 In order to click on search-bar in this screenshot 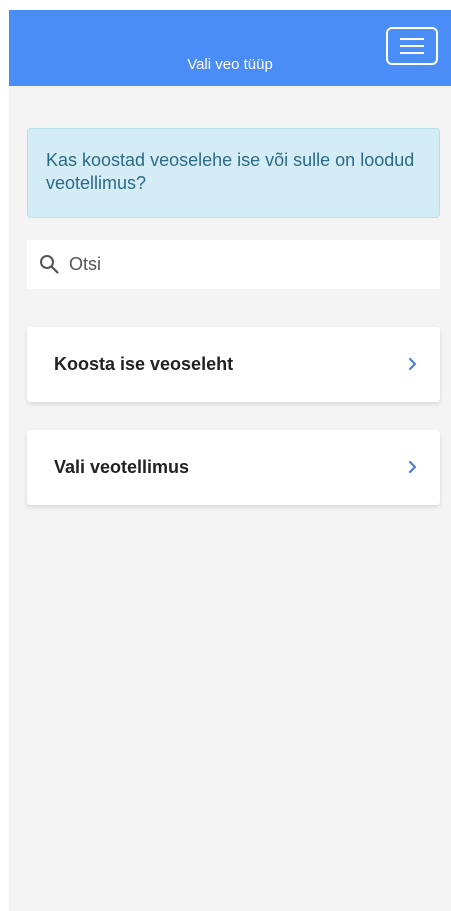, I will do `click(233, 264)`.